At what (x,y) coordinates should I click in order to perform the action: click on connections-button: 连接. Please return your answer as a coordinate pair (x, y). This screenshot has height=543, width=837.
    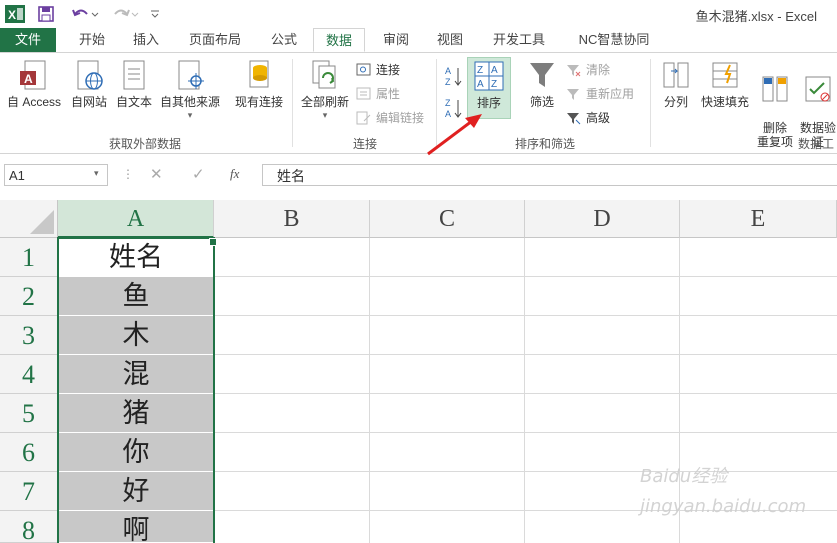
    Looking at the image, I should click on (378, 69).